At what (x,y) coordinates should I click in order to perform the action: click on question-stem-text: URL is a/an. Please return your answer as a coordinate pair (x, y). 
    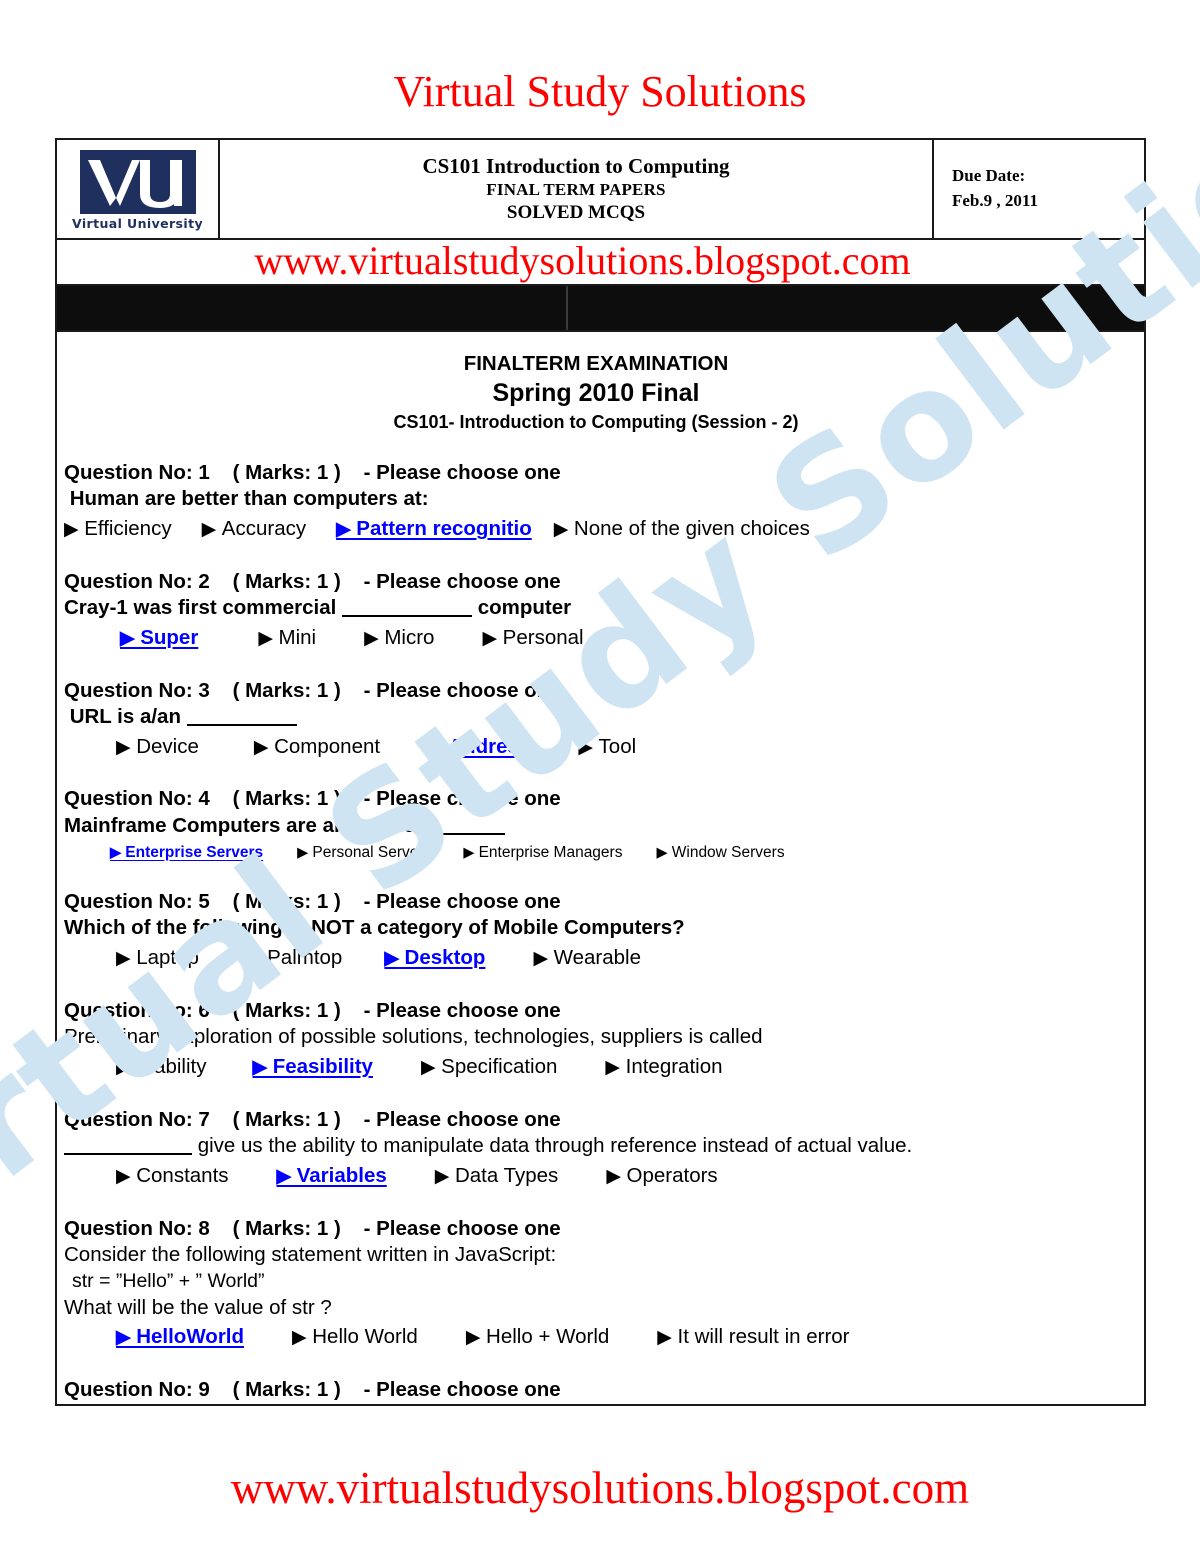
    Looking at the image, I should click on (125, 717).